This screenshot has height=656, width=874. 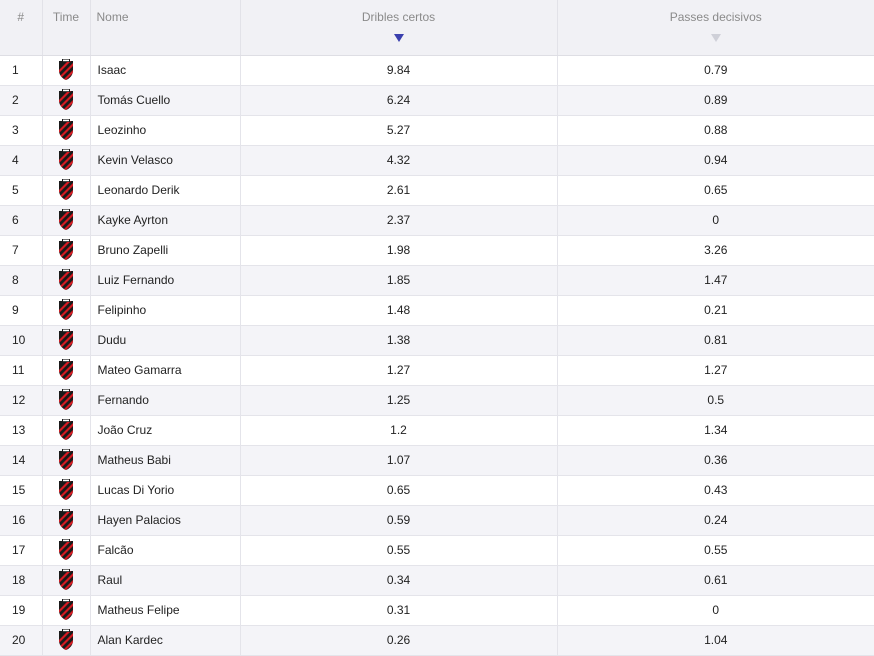 What do you see at coordinates (399, 370) in the screenshot?
I see `dribbles-value: 1.27` at bounding box center [399, 370].